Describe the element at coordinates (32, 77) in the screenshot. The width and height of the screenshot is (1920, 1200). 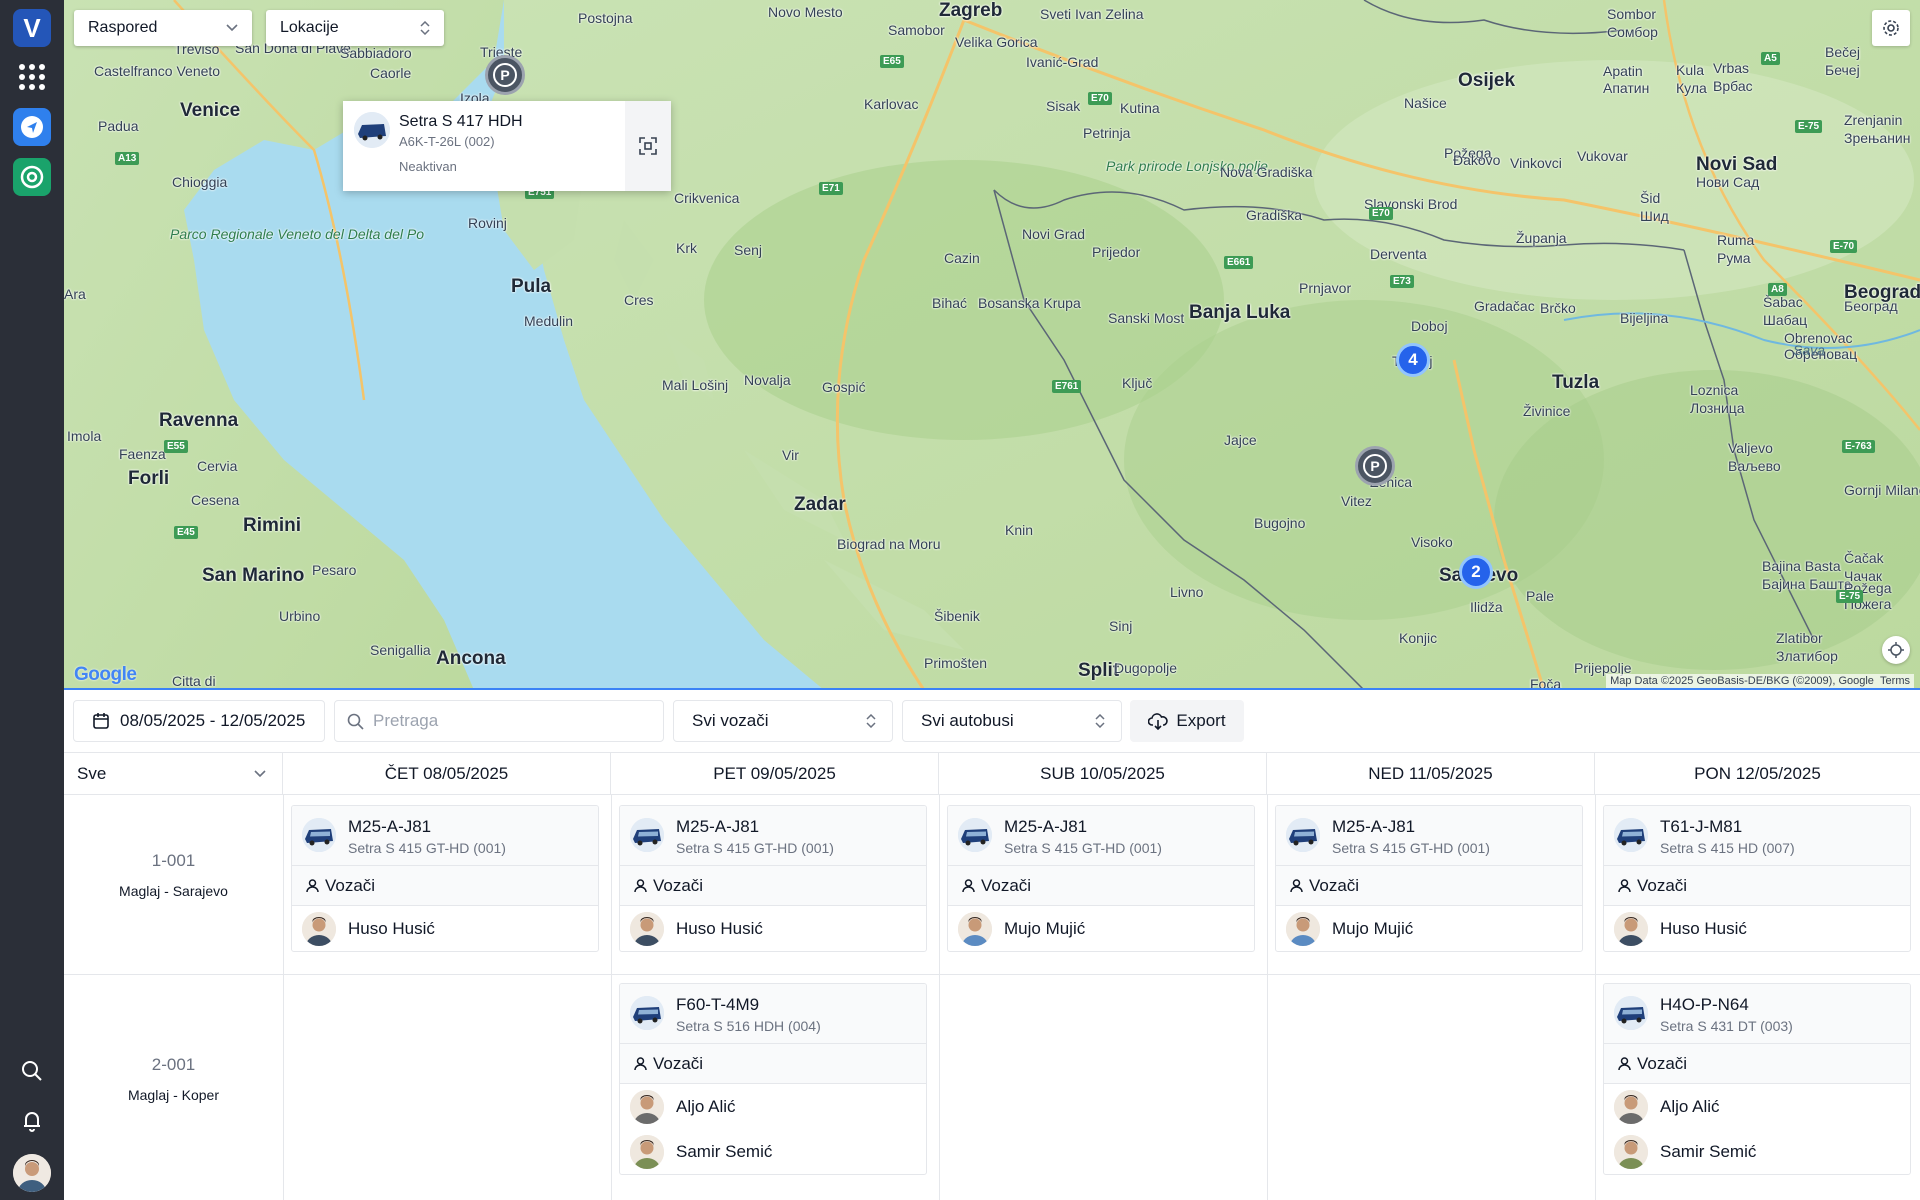
I see `apps-grid-icon` at that location.